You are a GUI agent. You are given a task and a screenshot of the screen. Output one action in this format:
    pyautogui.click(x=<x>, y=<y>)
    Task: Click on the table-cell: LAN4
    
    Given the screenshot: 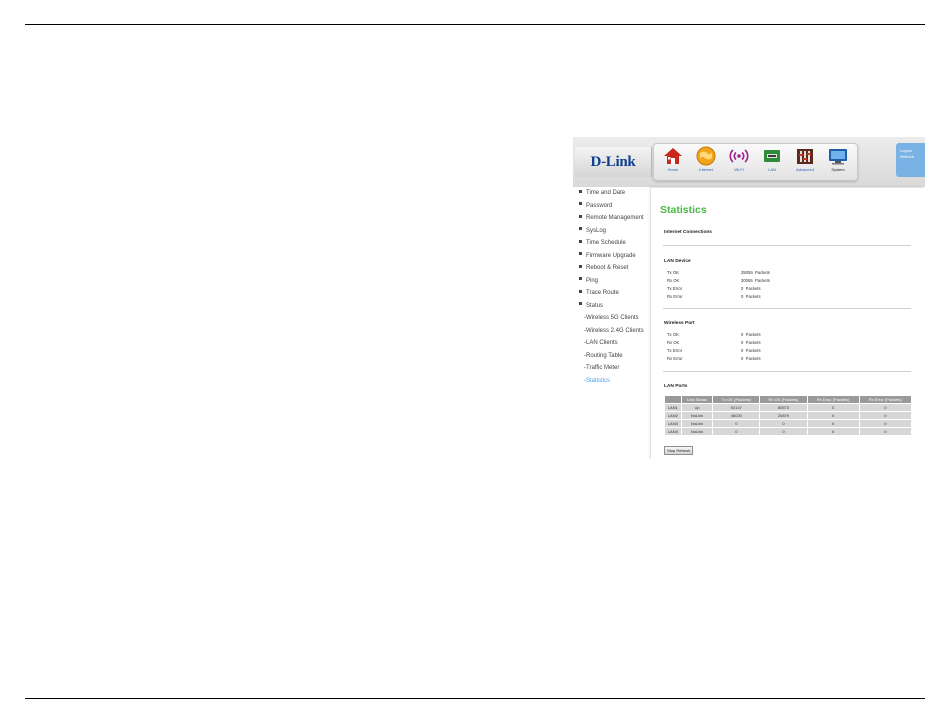 What is the action you would take?
    pyautogui.click(x=673, y=431)
    